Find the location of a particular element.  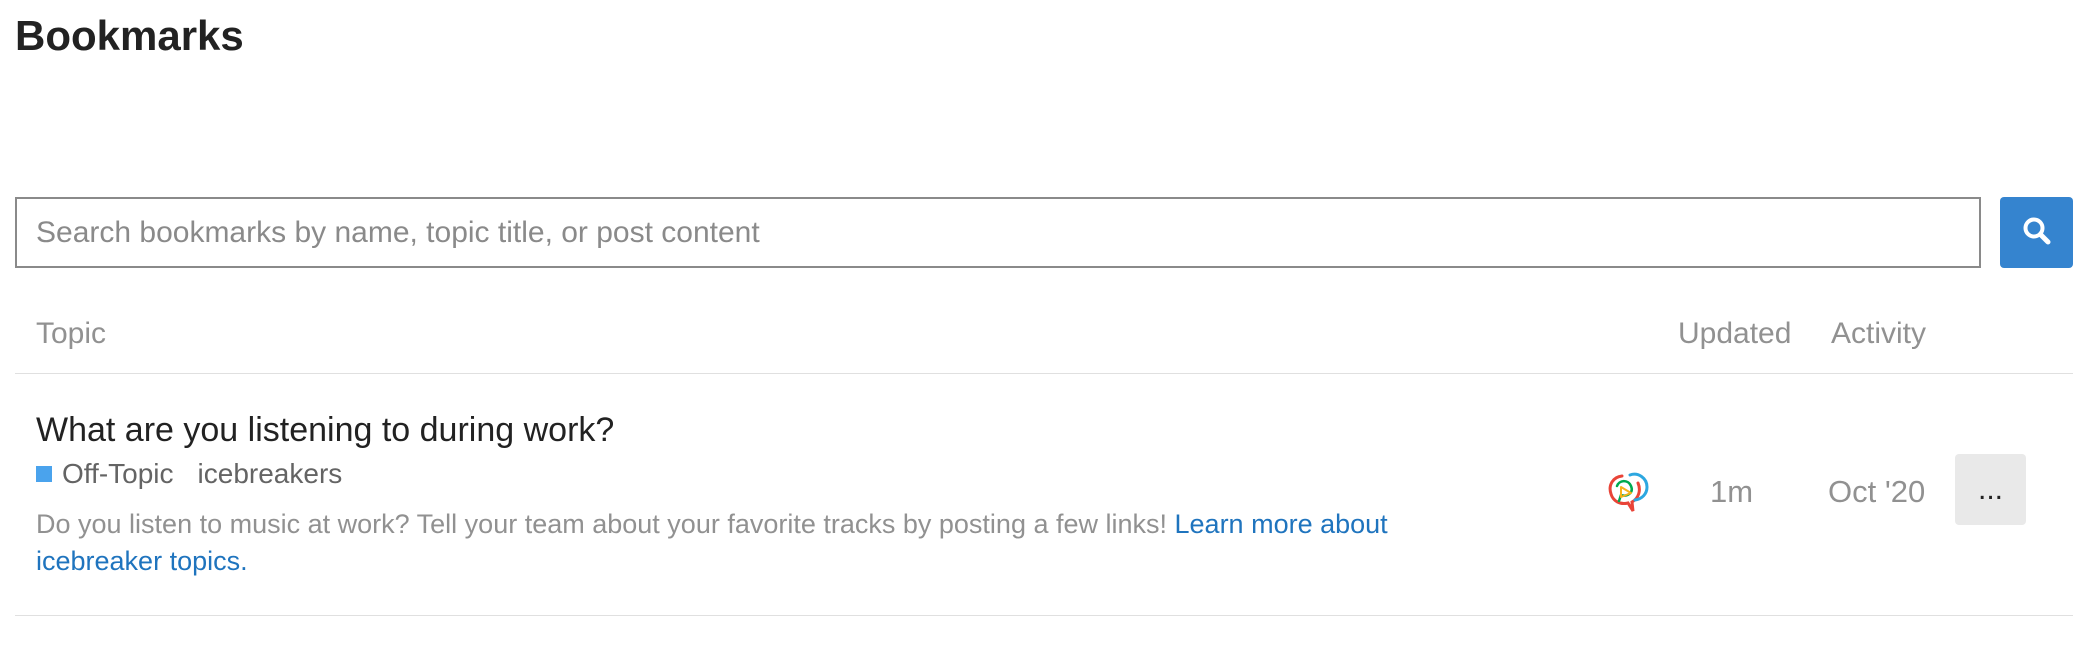

updated-column-header: Updated is located at coordinates (1734, 334).